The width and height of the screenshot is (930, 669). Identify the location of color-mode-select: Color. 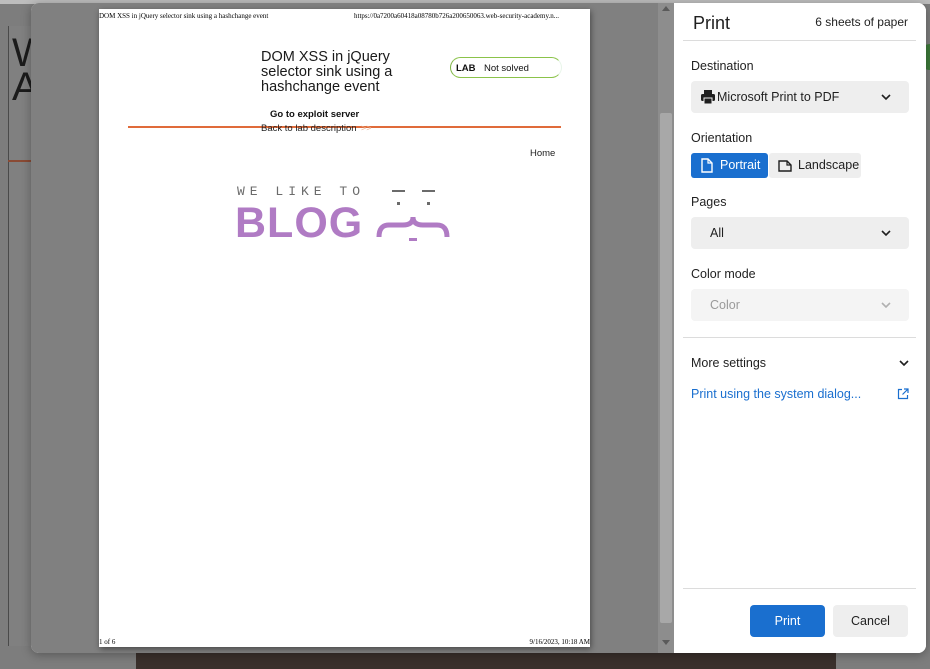
(800, 305).